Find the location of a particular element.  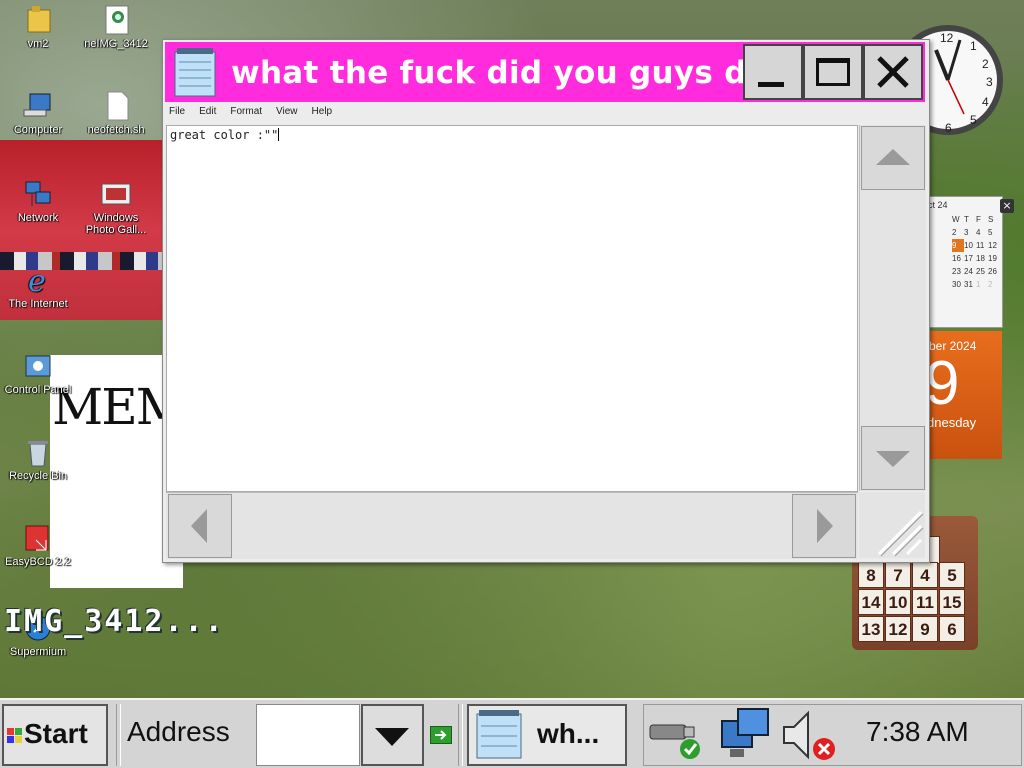

scroll-left-button is located at coordinates (200, 526).